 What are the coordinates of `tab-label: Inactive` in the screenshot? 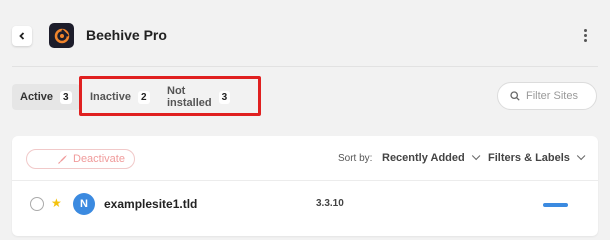 It's located at (110, 97).